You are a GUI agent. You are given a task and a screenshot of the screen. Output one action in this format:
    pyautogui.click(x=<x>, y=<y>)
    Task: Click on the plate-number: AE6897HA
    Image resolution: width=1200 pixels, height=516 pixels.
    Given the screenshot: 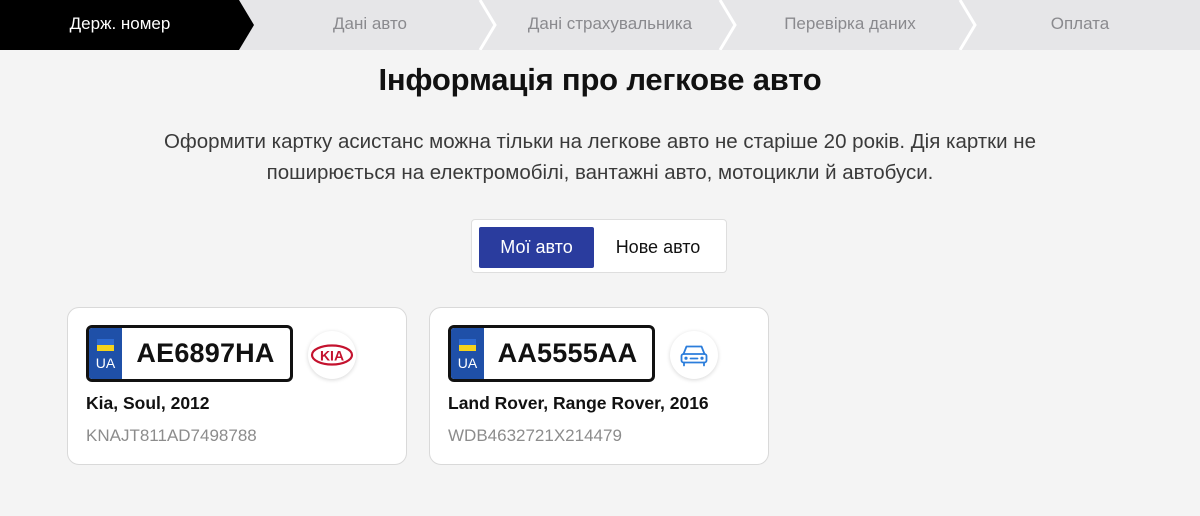 What is the action you would take?
    pyautogui.click(x=205, y=353)
    